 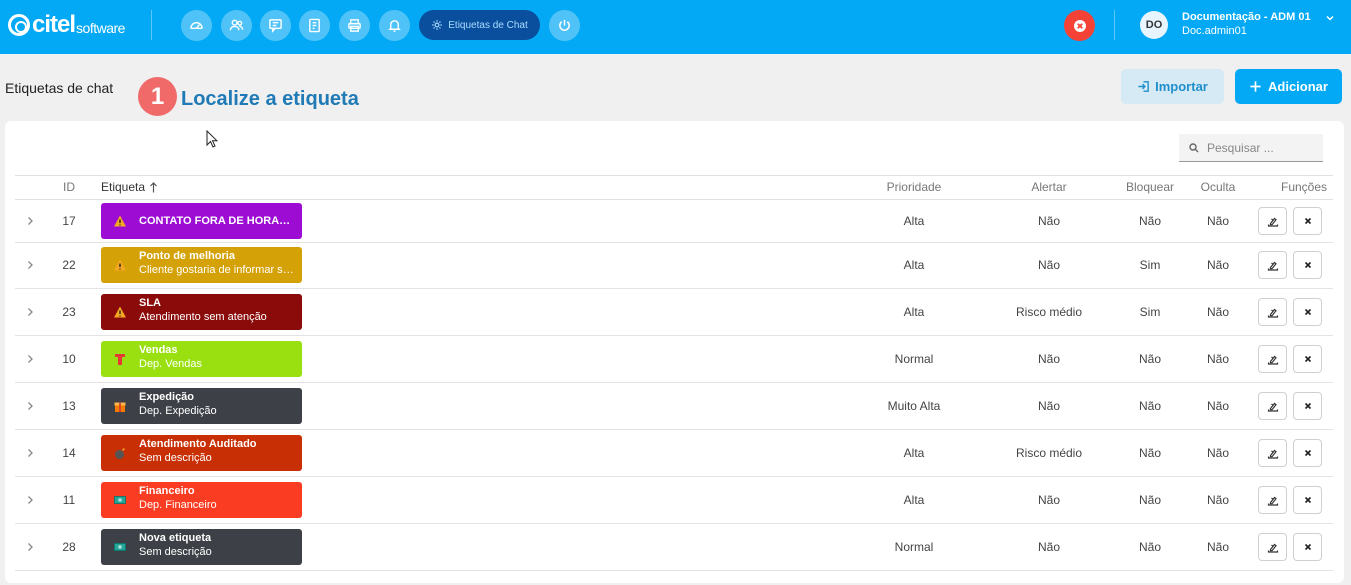 What do you see at coordinates (1246, 17) in the screenshot?
I see `user-name: Documentação - ADM 01` at bounding box center [1246, 17].